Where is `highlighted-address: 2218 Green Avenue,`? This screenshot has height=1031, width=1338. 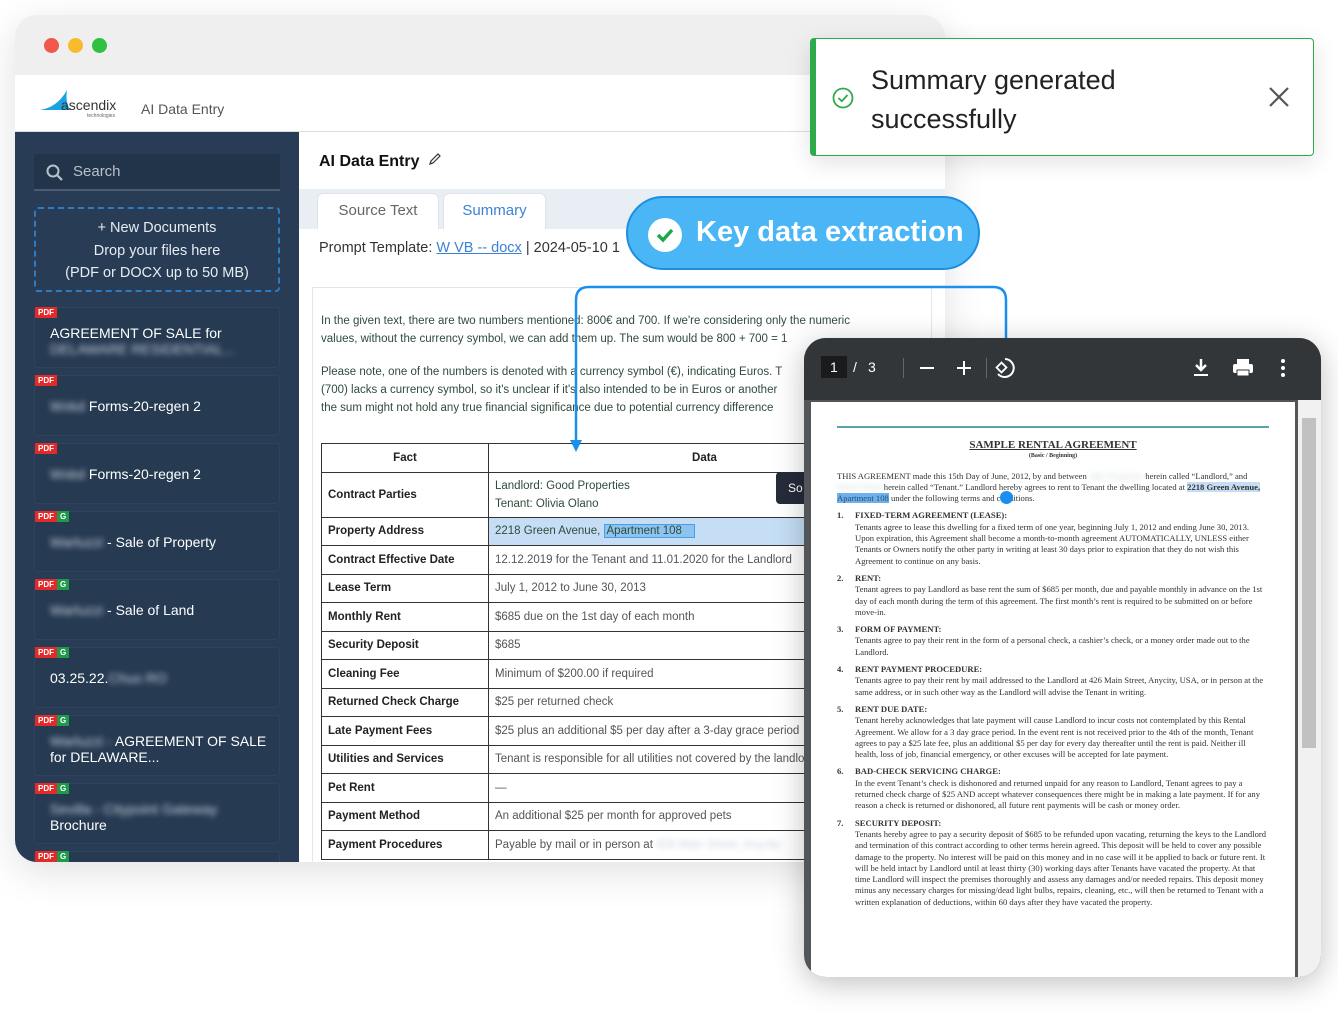 highlighted-address: 2218 Green Avenue, is located at coordinates (1224, 486).